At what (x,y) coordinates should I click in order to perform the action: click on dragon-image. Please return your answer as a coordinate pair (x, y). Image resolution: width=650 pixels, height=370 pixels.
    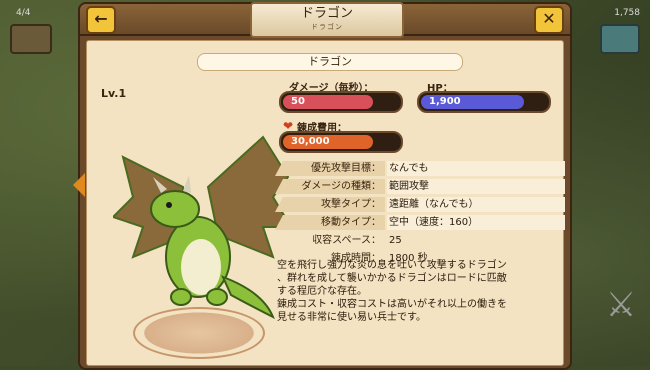
    Looking at the image, I should click on (203, 227).